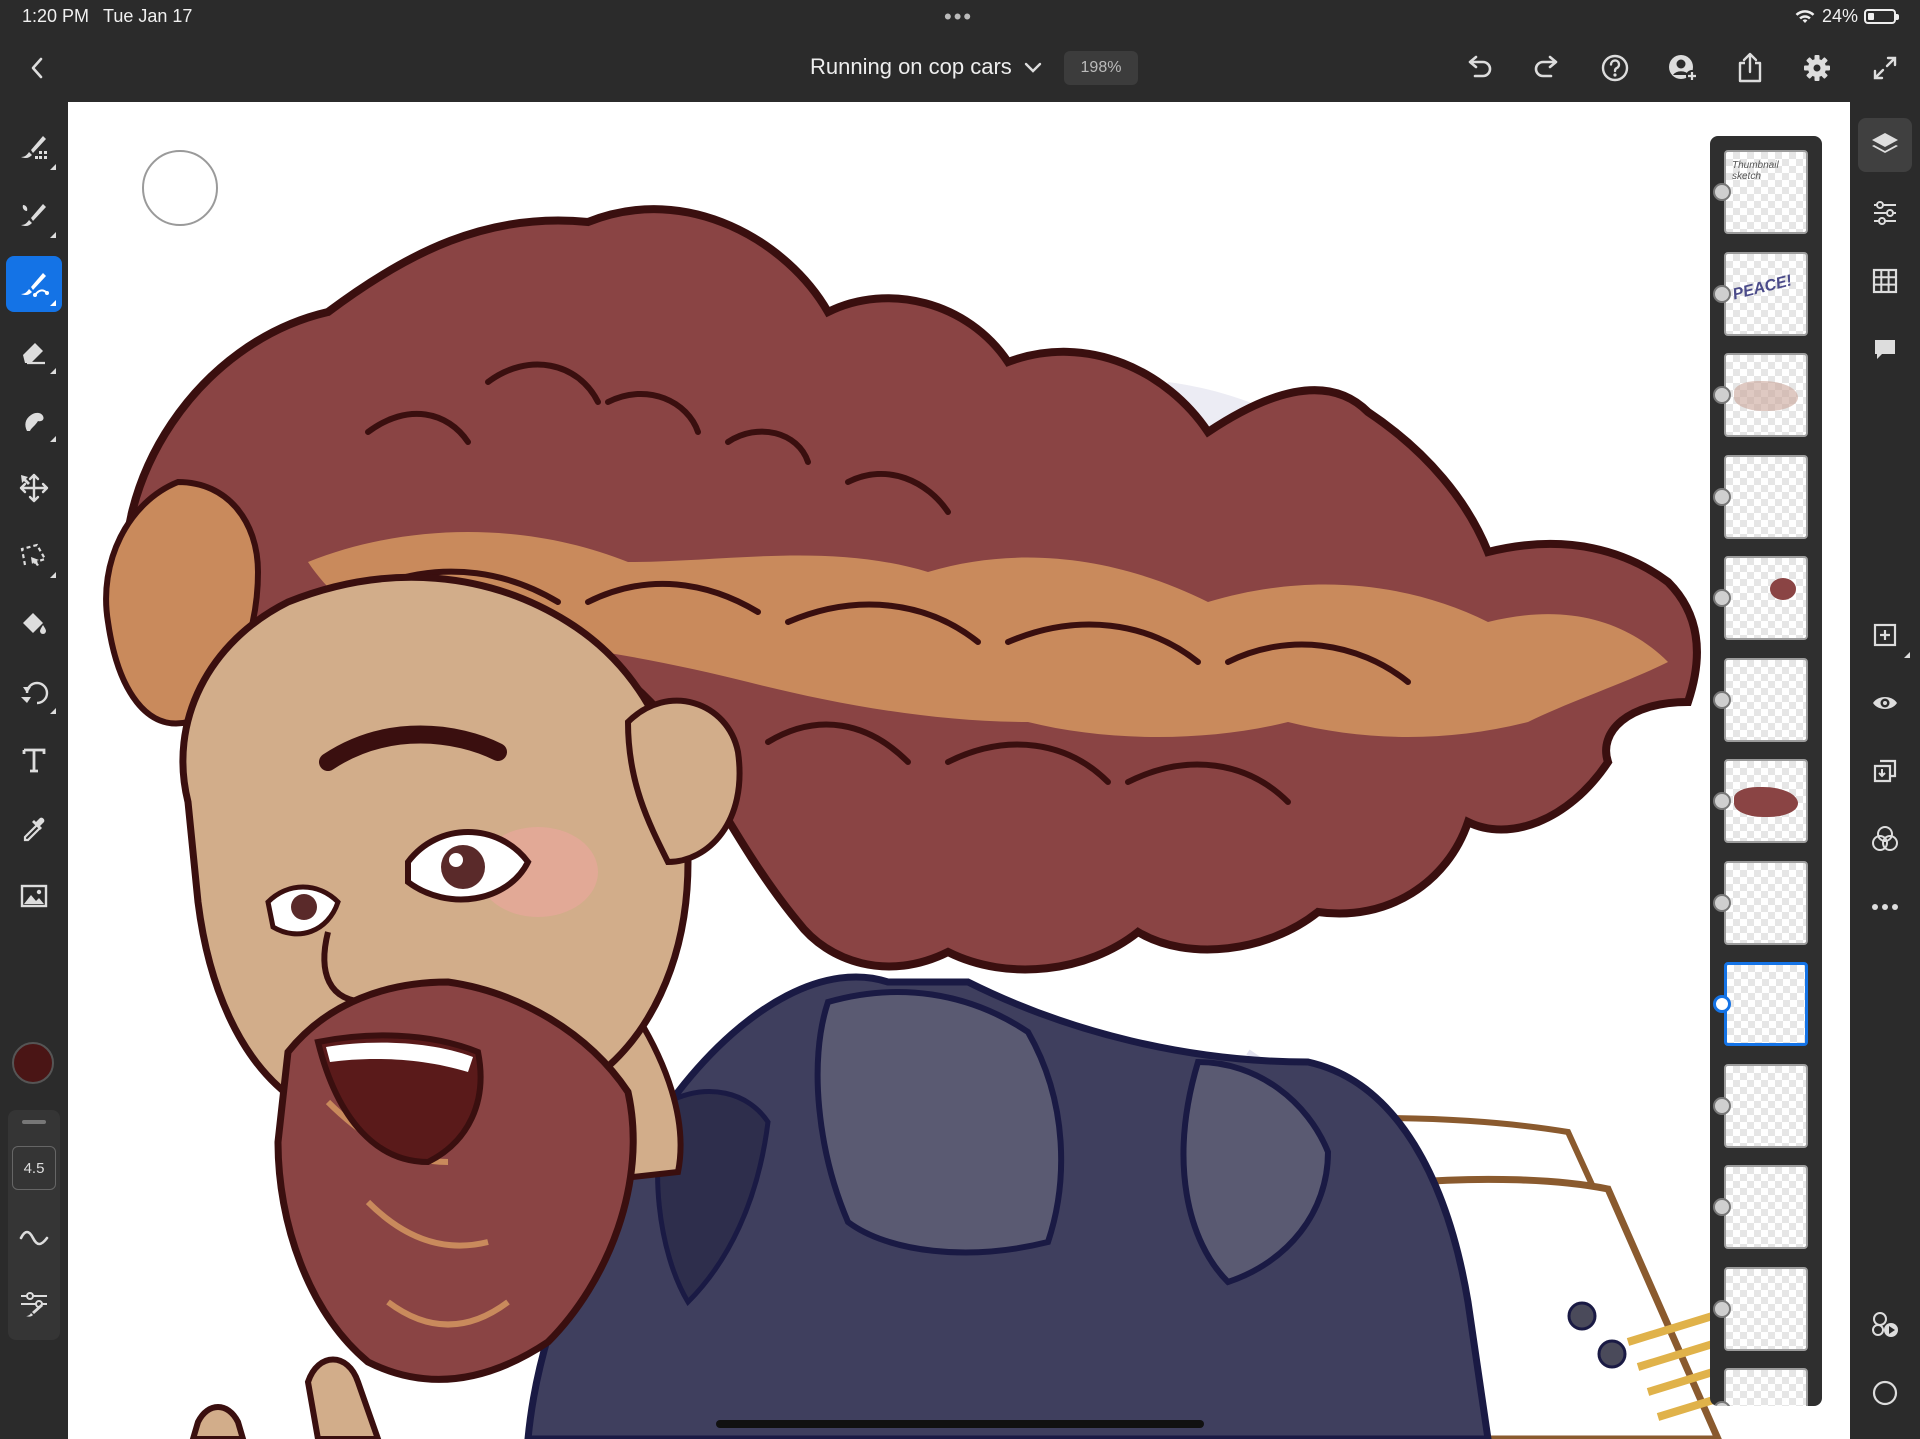  I want to click on back-button, so click(37, 68).